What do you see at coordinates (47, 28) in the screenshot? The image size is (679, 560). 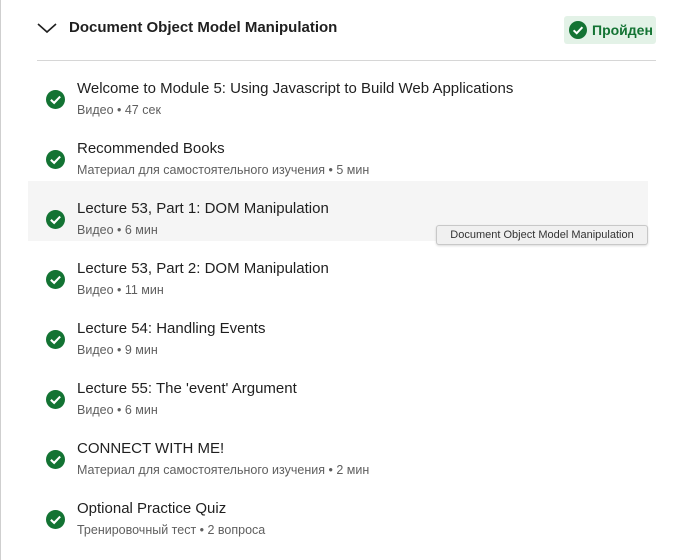 I see `chevron-down-icon` at bounding box center [47, 28].